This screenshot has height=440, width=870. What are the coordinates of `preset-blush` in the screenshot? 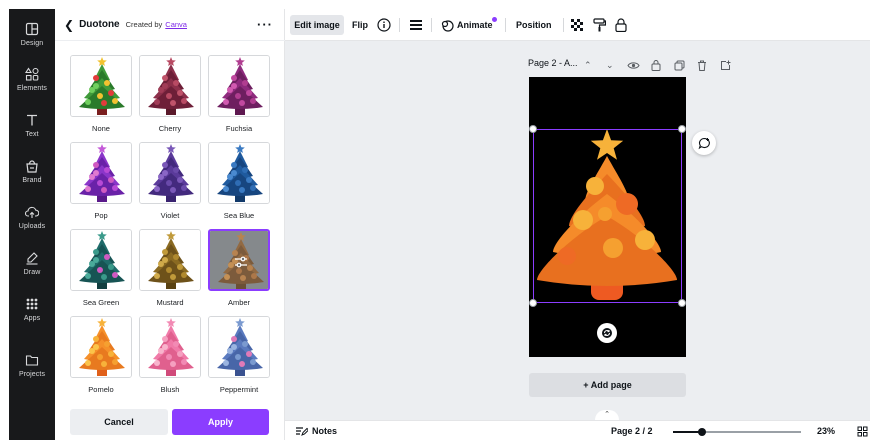 It's located at (170, 347).